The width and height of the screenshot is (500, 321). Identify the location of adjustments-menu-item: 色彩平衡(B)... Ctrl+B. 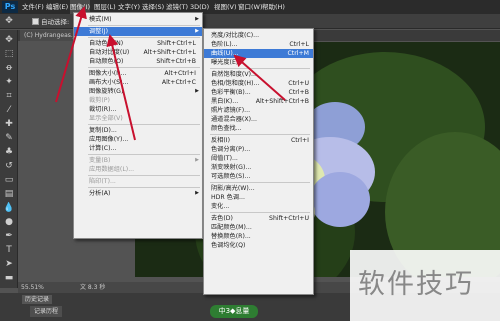
(258, 92).